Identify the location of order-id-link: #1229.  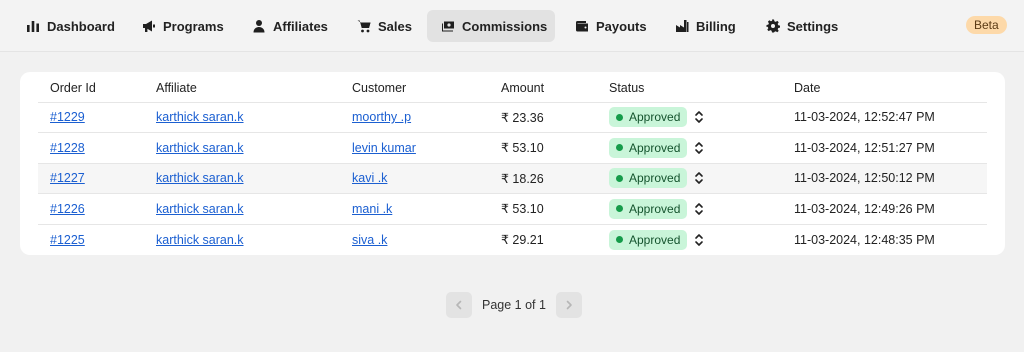
(67, 117).